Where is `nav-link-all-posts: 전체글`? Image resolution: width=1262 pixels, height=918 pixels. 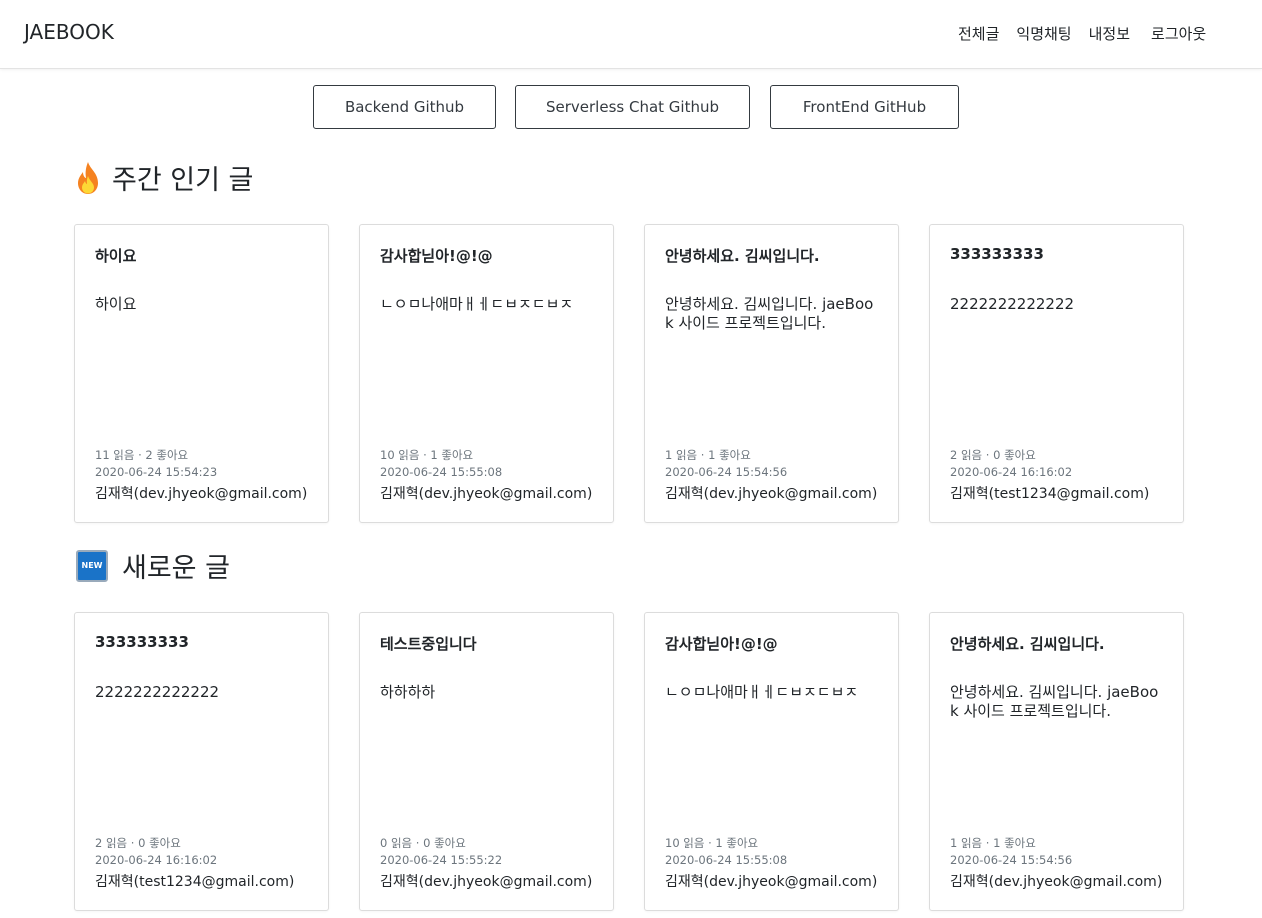 nav-link-all-posts: 전체글 is located at coordinates (978, 33).